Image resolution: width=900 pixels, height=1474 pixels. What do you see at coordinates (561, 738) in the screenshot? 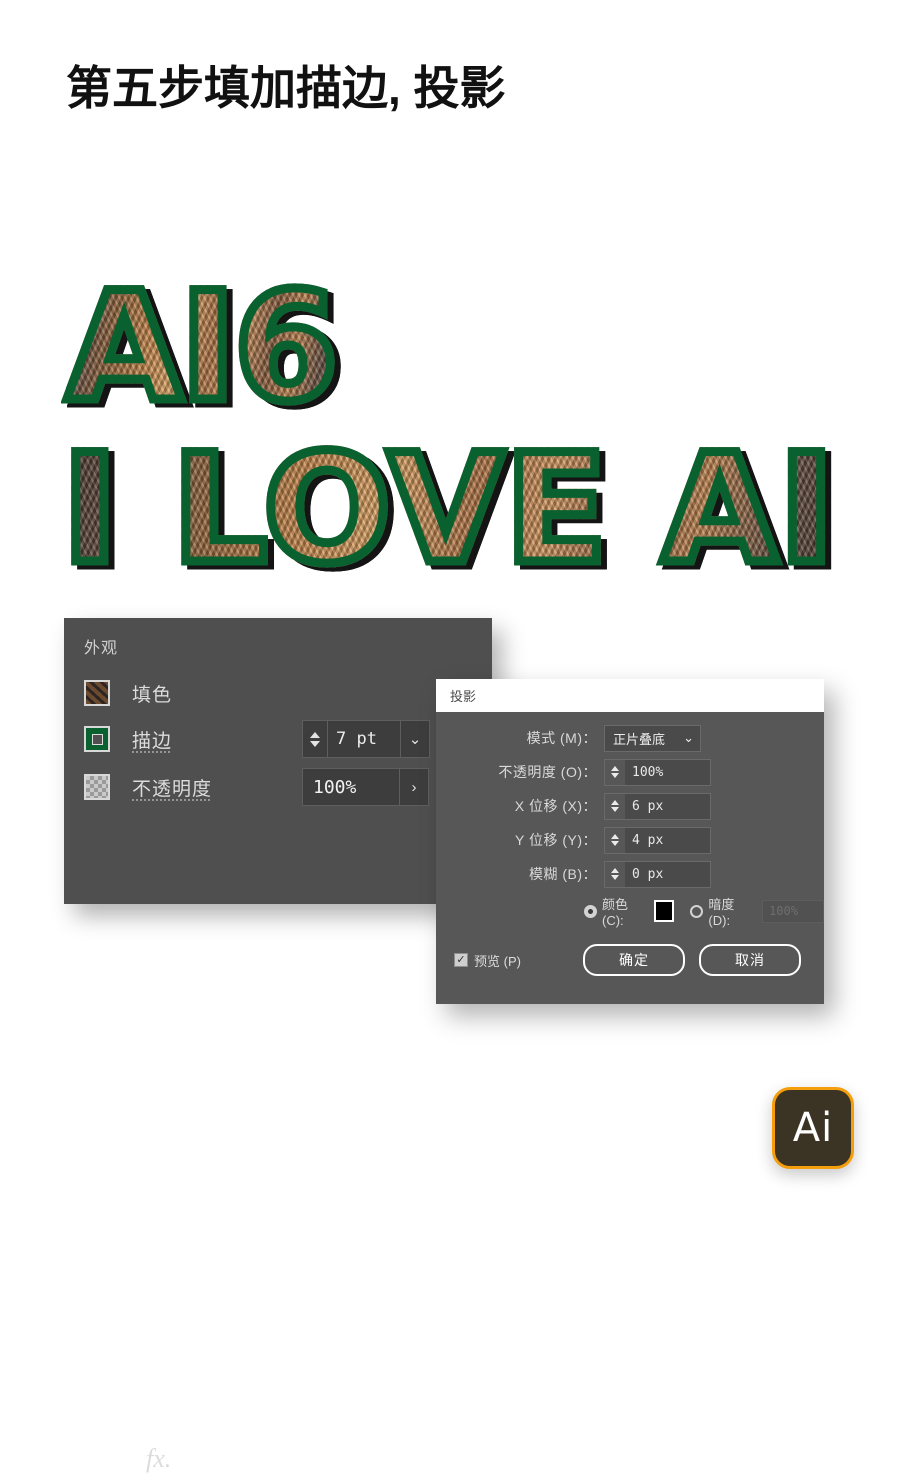
I see `mode-label: 模式 (M)：` at bounding box center [561, 738].